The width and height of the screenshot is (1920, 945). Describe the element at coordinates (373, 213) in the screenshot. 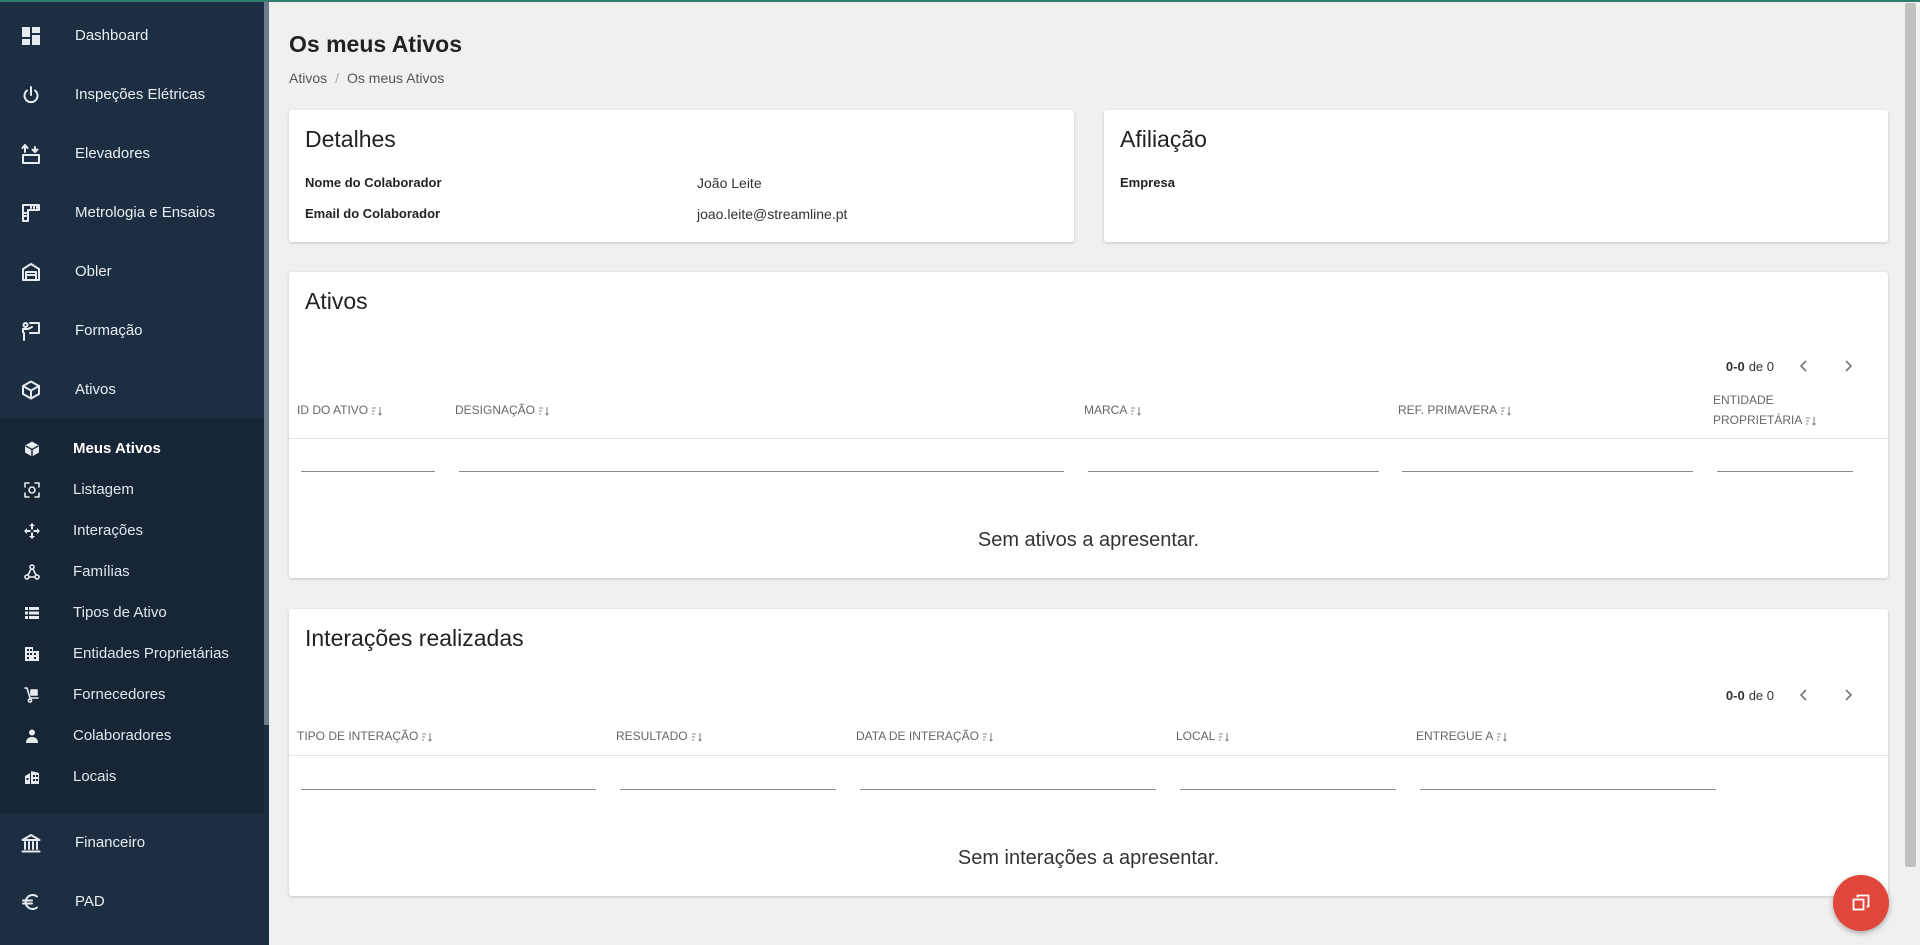

I see `collaborator-email-label: Email do Colaborador` at that location.